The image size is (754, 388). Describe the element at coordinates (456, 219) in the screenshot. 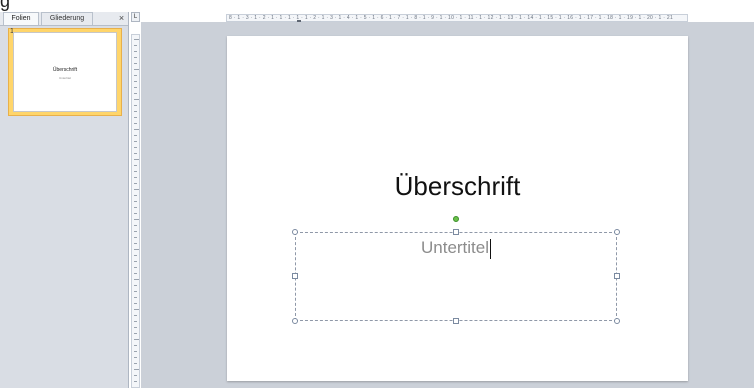

I see `rotation-handle-icon` at that location.